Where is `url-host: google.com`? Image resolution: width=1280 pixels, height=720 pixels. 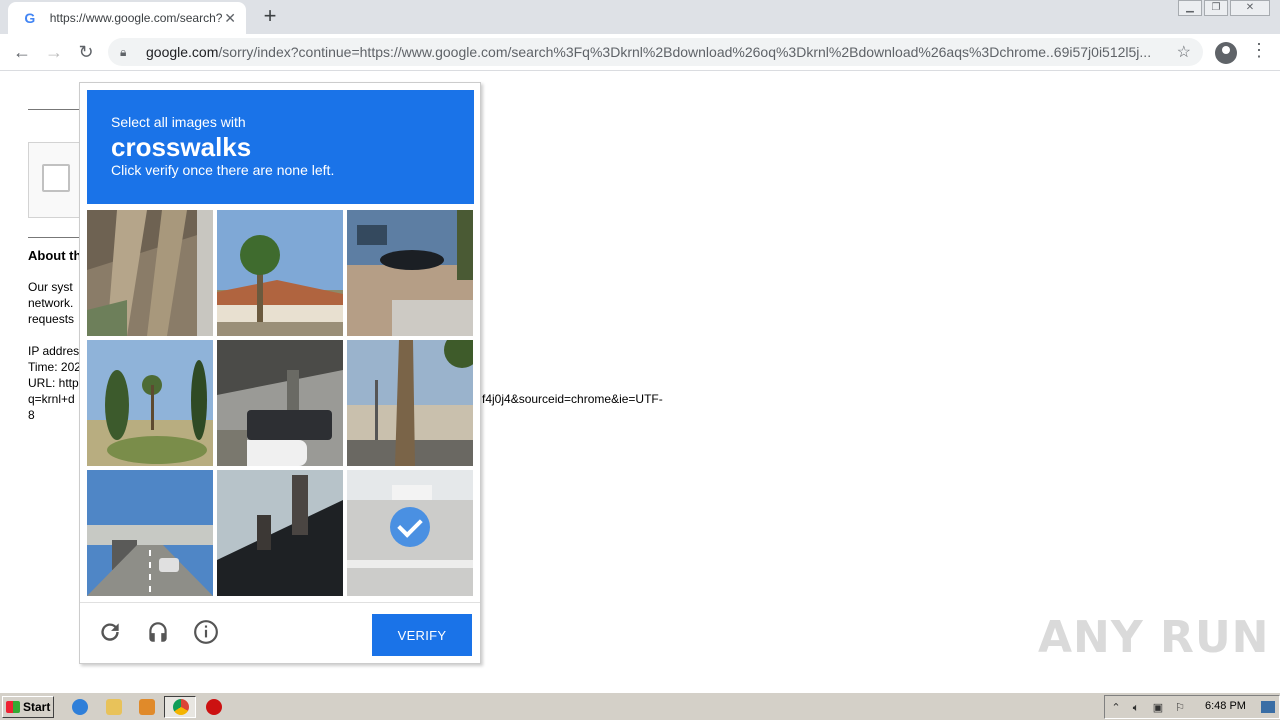
url-host: google.com is located at coordinates (182, 52).